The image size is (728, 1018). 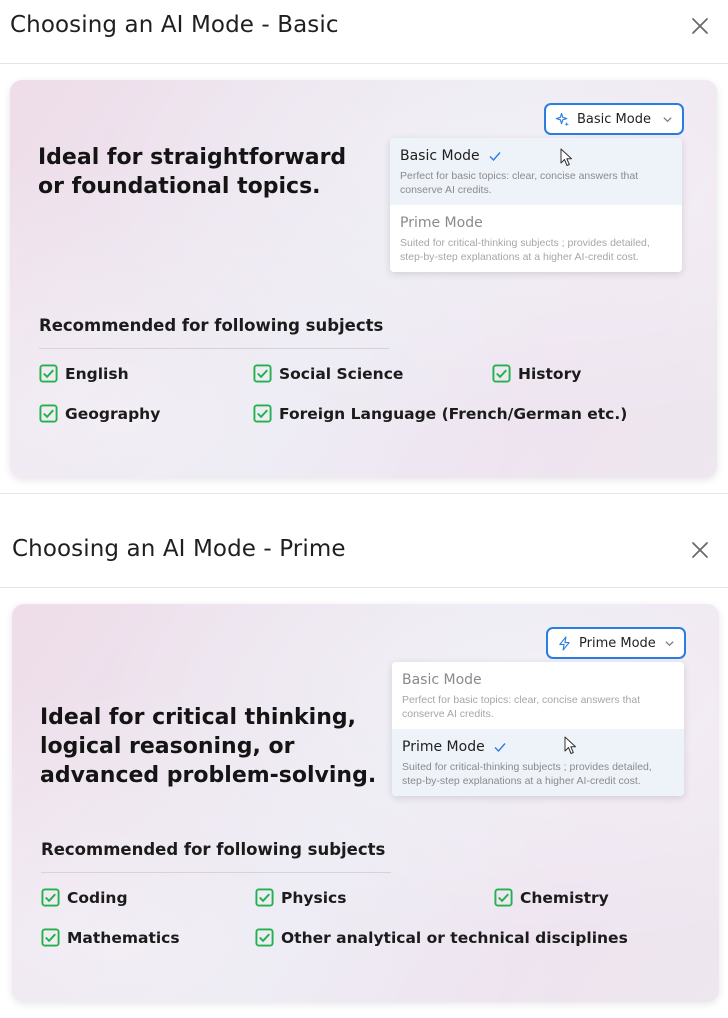 What do you see at coordinates (314, 897) in the screenshot?
I see `subject-label: Physics` at bounding box center [314, 897].